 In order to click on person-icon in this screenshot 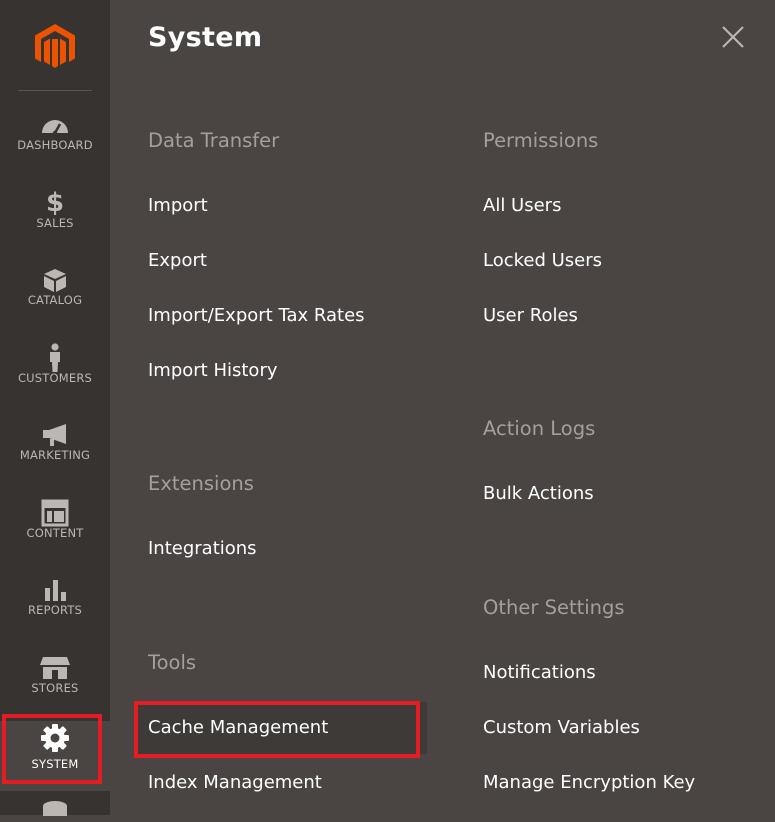, I will do `click(55, 358)`.